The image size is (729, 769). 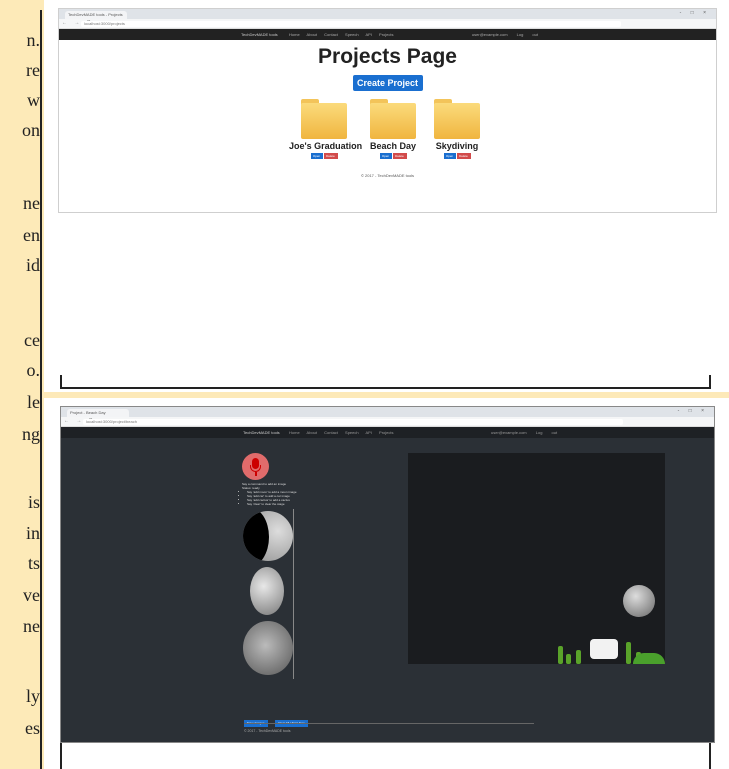 What do you see at coordinates (255, 466) in the screenshot?
I see `microphone-button` at bounding box center [255, 466].